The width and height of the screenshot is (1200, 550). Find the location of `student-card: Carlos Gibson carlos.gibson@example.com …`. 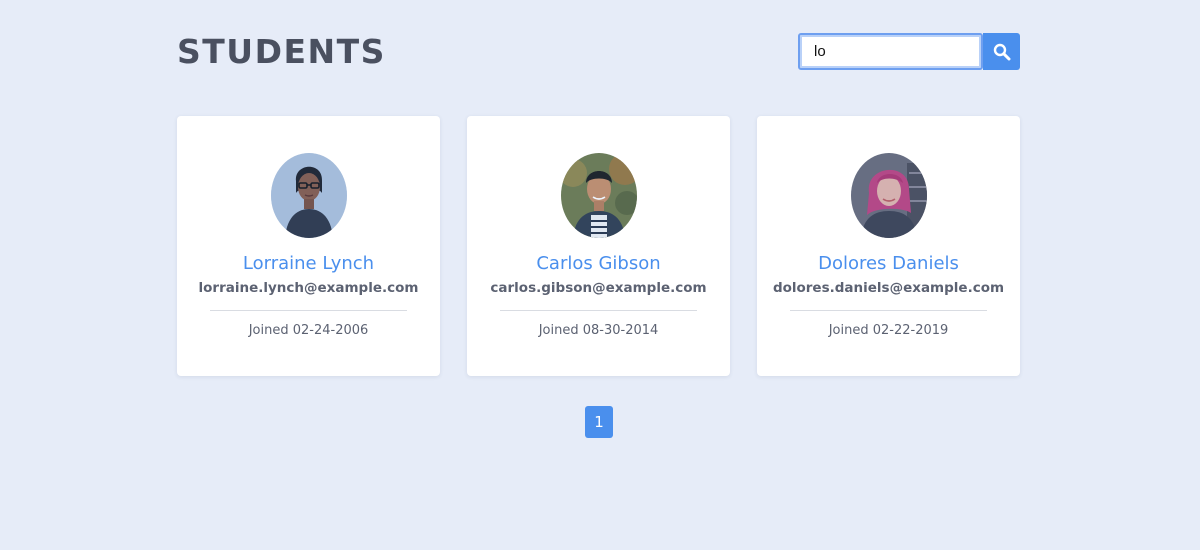

student-card: Carlos Gibson carlos.gibson@example.com … is located at coordinates (598, 246).